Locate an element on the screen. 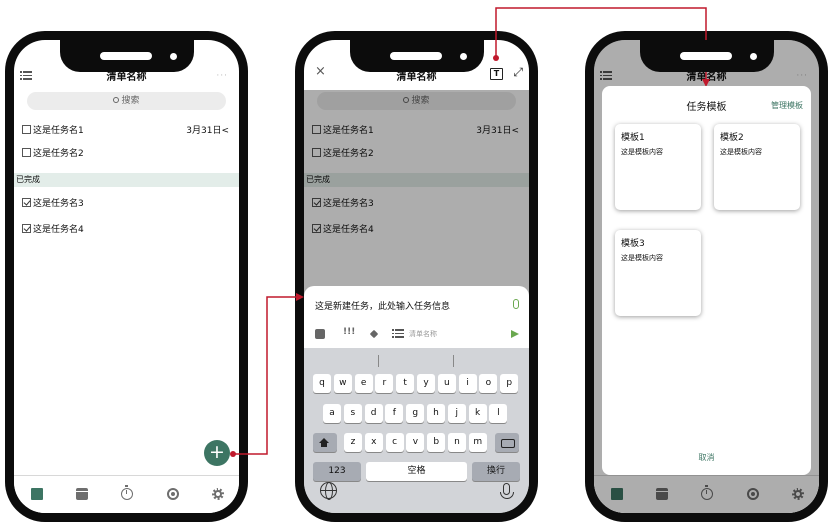  key-a: a is located at coordinates (332, 413).